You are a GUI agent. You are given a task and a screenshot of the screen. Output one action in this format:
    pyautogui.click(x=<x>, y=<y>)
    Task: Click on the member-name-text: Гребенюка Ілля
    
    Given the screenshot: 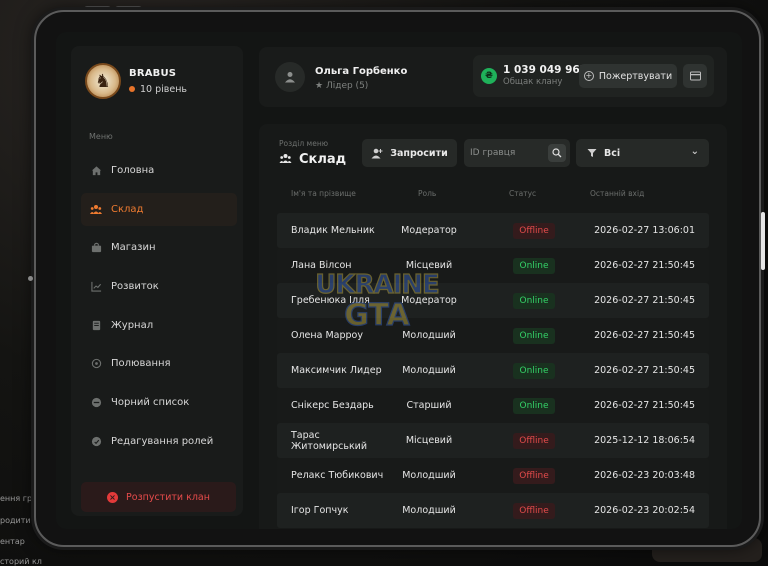 What is the action you would take?
    pyautogui.click(x=330, y=300)
    